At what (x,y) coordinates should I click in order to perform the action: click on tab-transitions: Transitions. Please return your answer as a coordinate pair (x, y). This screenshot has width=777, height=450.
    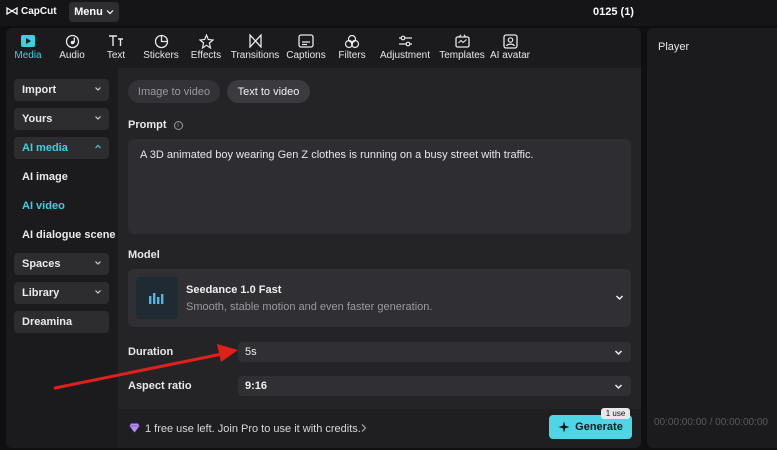
    Looking at the image, I should click on (255, 48).